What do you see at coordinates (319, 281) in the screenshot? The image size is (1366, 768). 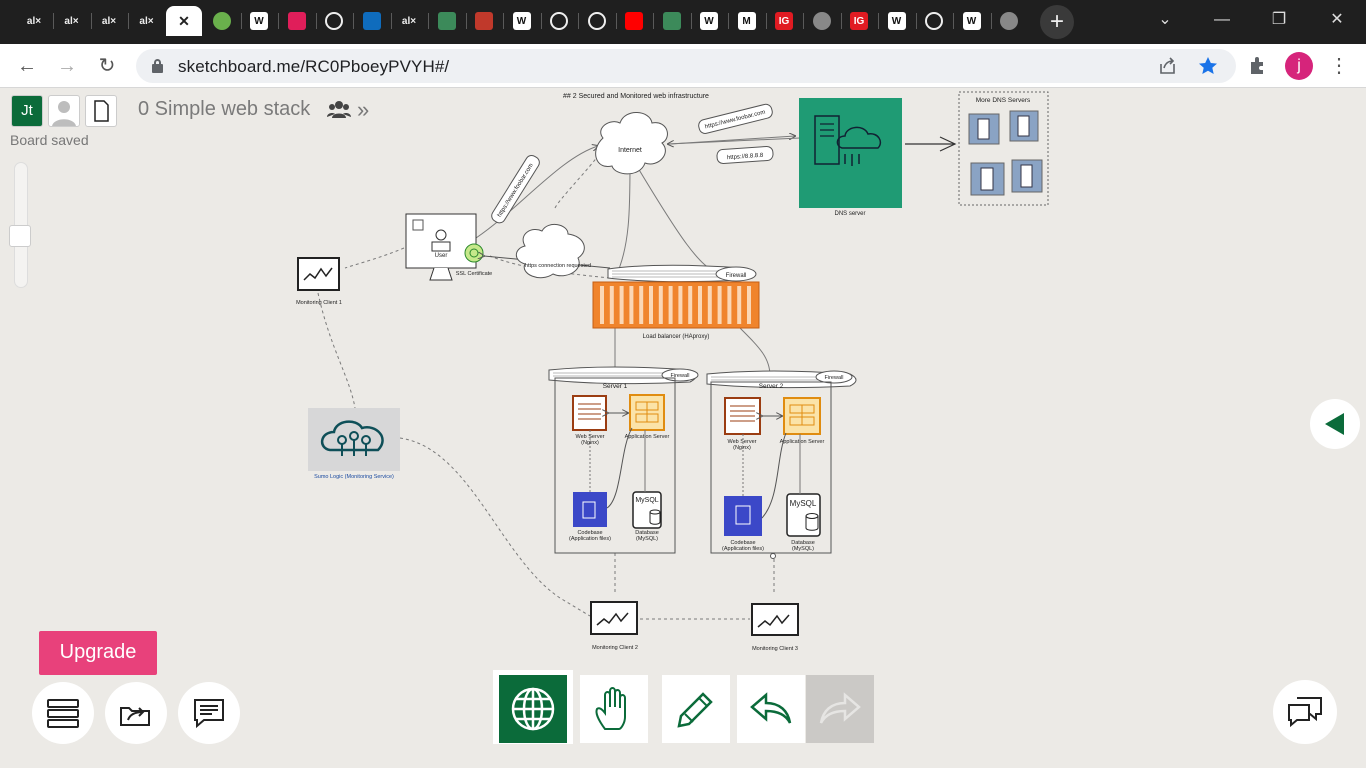 I see `monitoring-client-1: Monitoring Client 1` at bounding box center [319, 281].